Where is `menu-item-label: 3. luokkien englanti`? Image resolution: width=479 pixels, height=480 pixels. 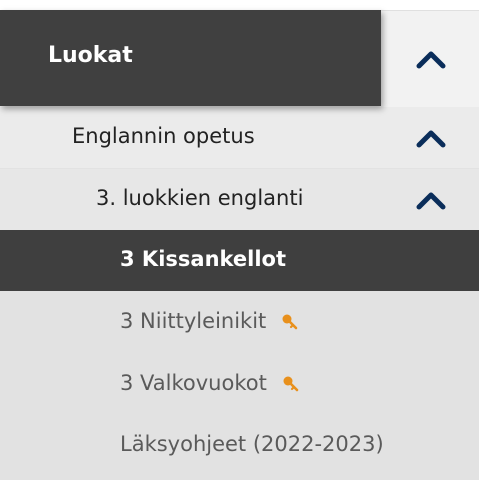 menu-item-label: 3. luokkien englanti is located at coordinates (200, 198).